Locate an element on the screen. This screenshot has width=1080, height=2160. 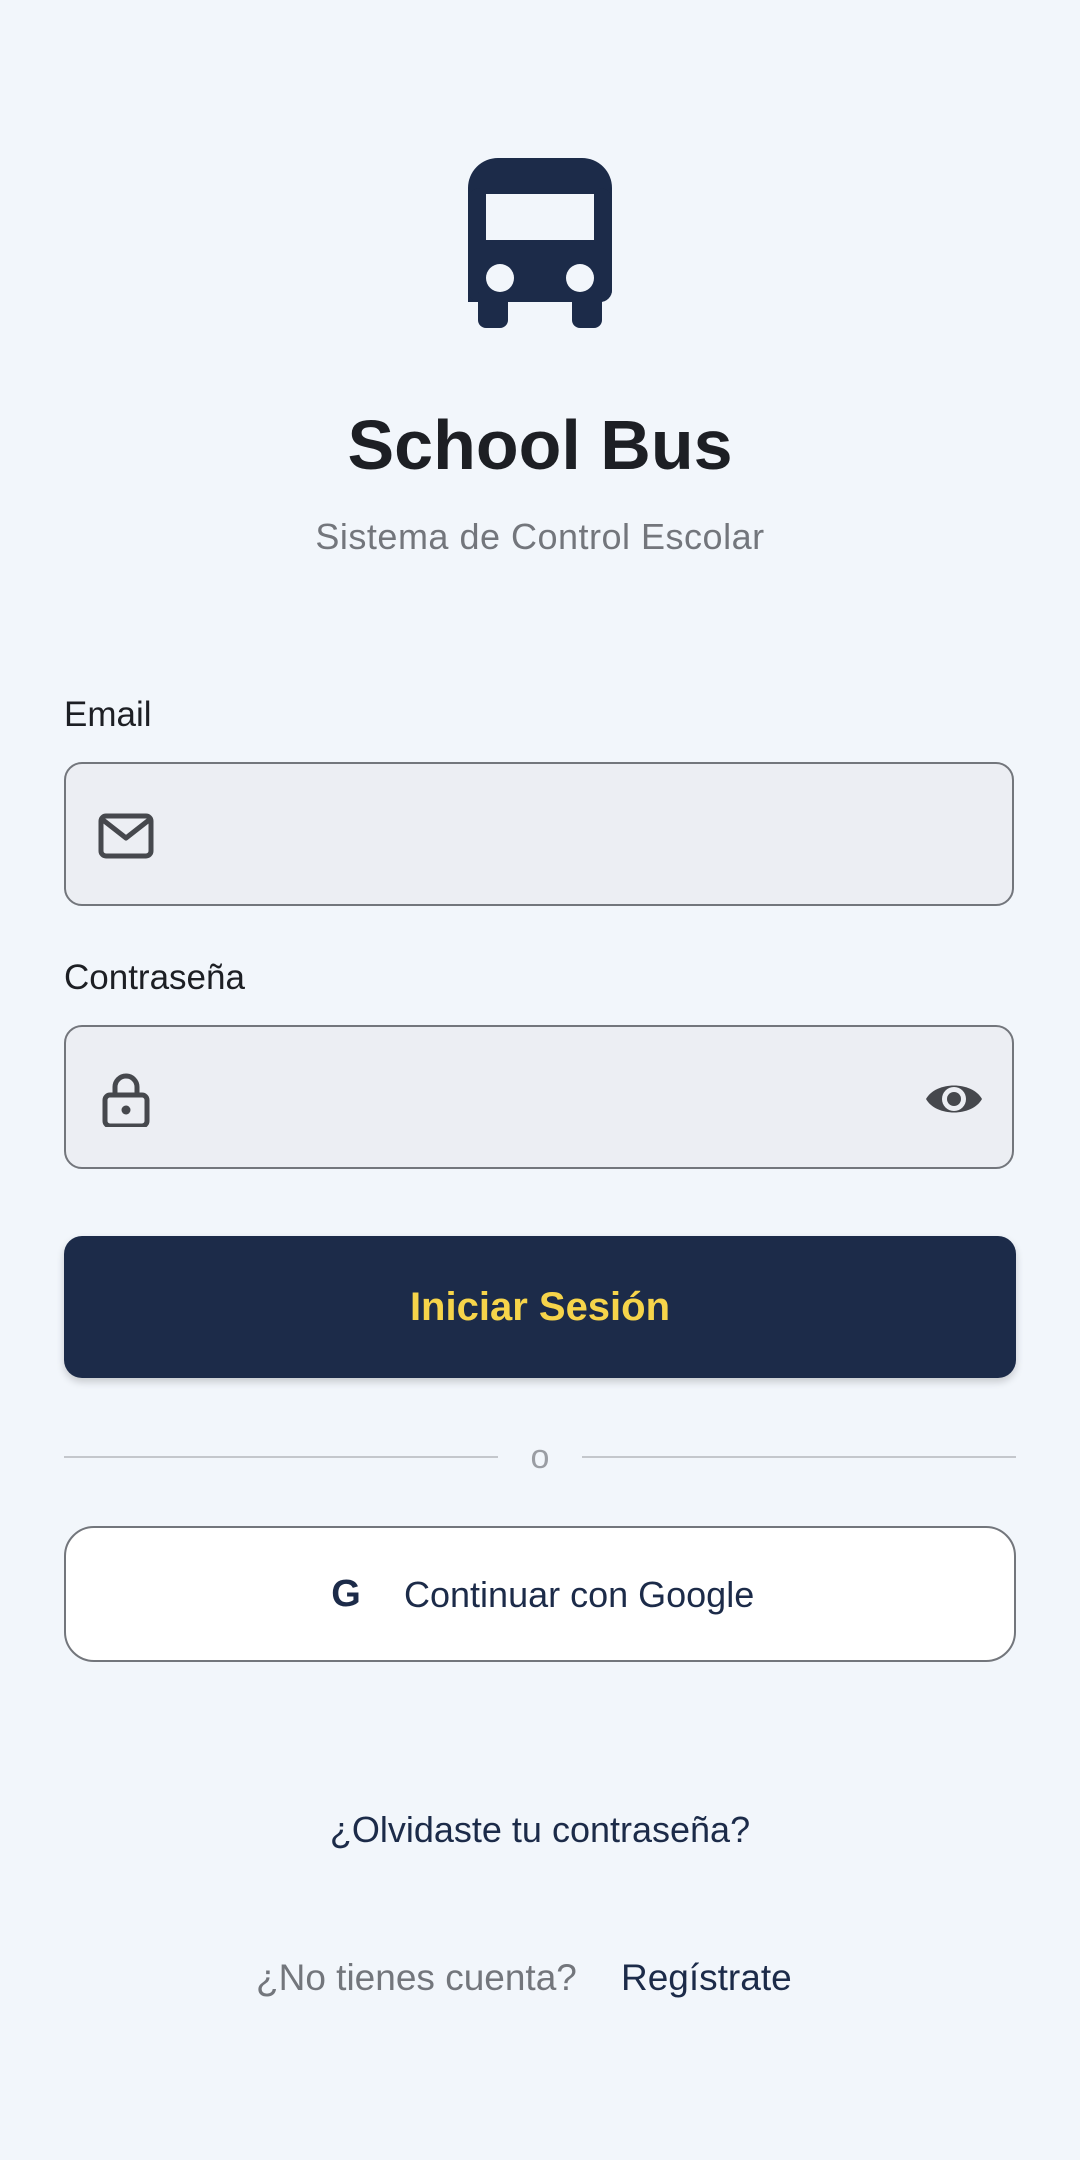
login-button-label: Iniciar Sesión is located at coordinates (540, 1306).